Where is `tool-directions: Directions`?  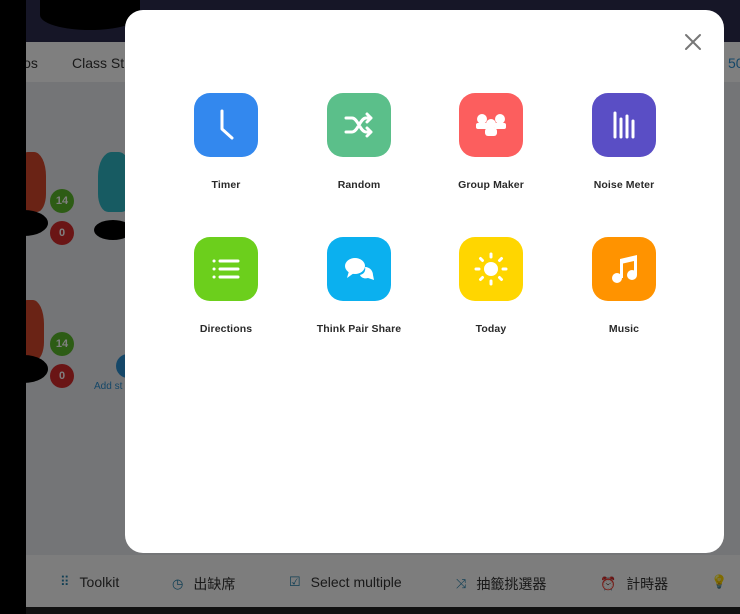
tool-directions: Directions is located at coordinates (226, 286).